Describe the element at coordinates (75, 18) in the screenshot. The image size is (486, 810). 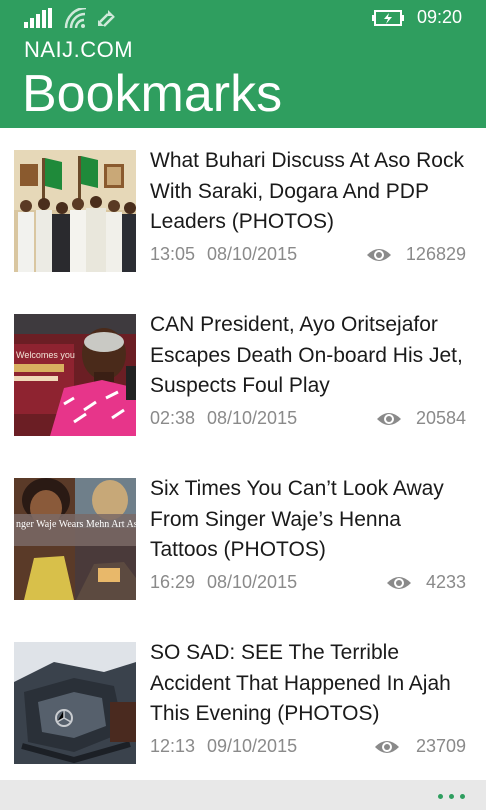
I see `wifi-icon` at that location.